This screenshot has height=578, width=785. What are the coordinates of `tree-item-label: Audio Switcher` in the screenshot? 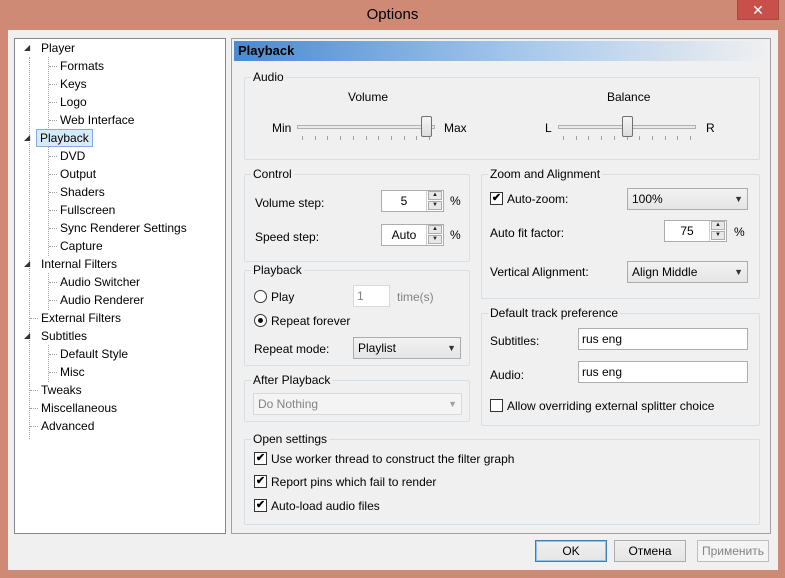 It's located at (100, 282).